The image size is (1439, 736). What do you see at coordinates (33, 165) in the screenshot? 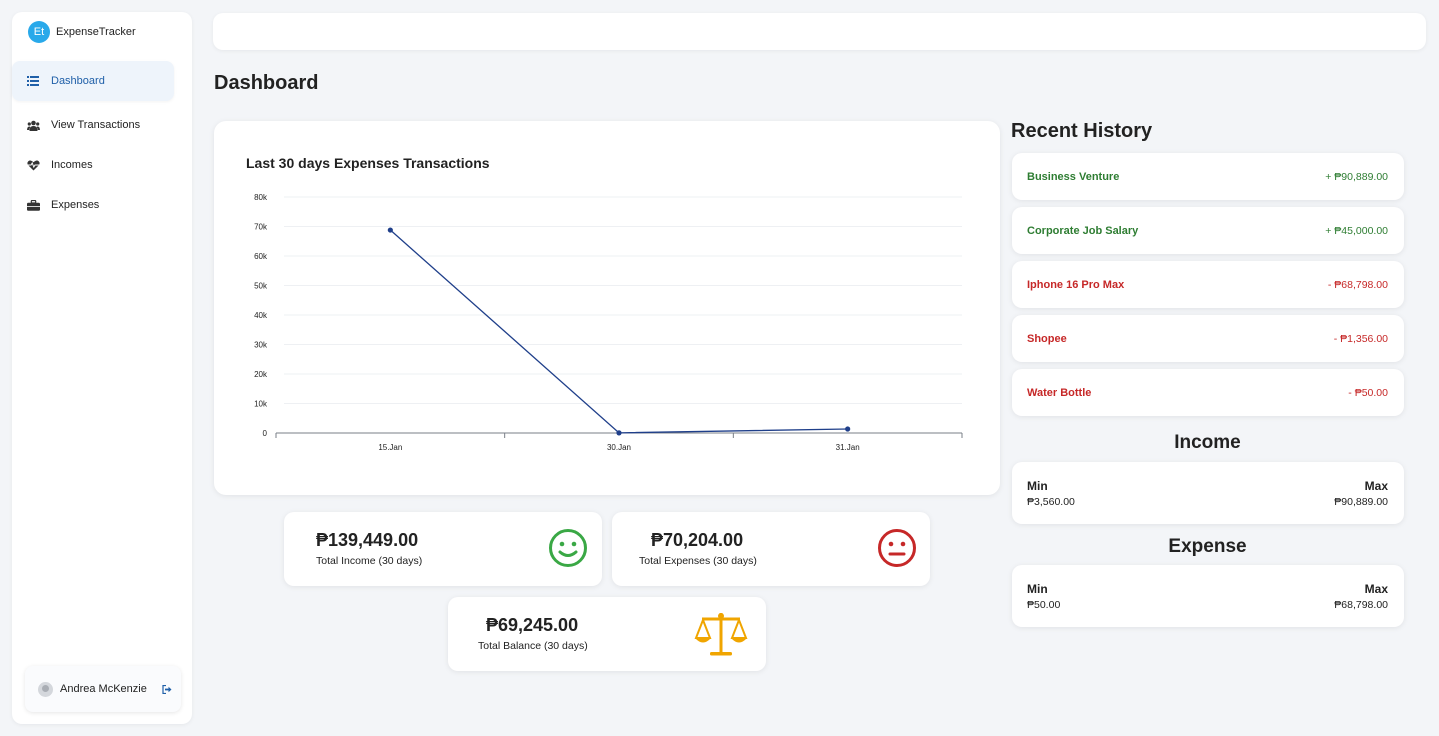
I see `heartbeat-icon` at bounding box center [33, 165].